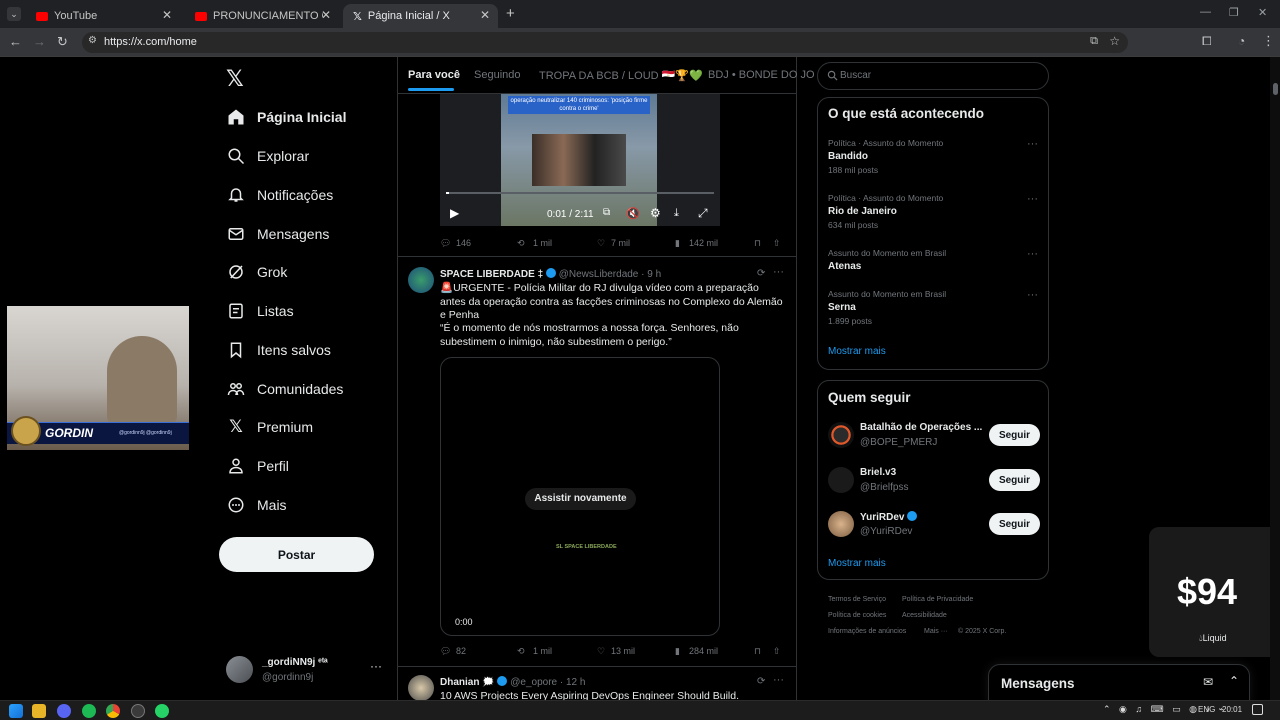  I want to click on x-logo-icon: 𝕏, so click(235, 79).